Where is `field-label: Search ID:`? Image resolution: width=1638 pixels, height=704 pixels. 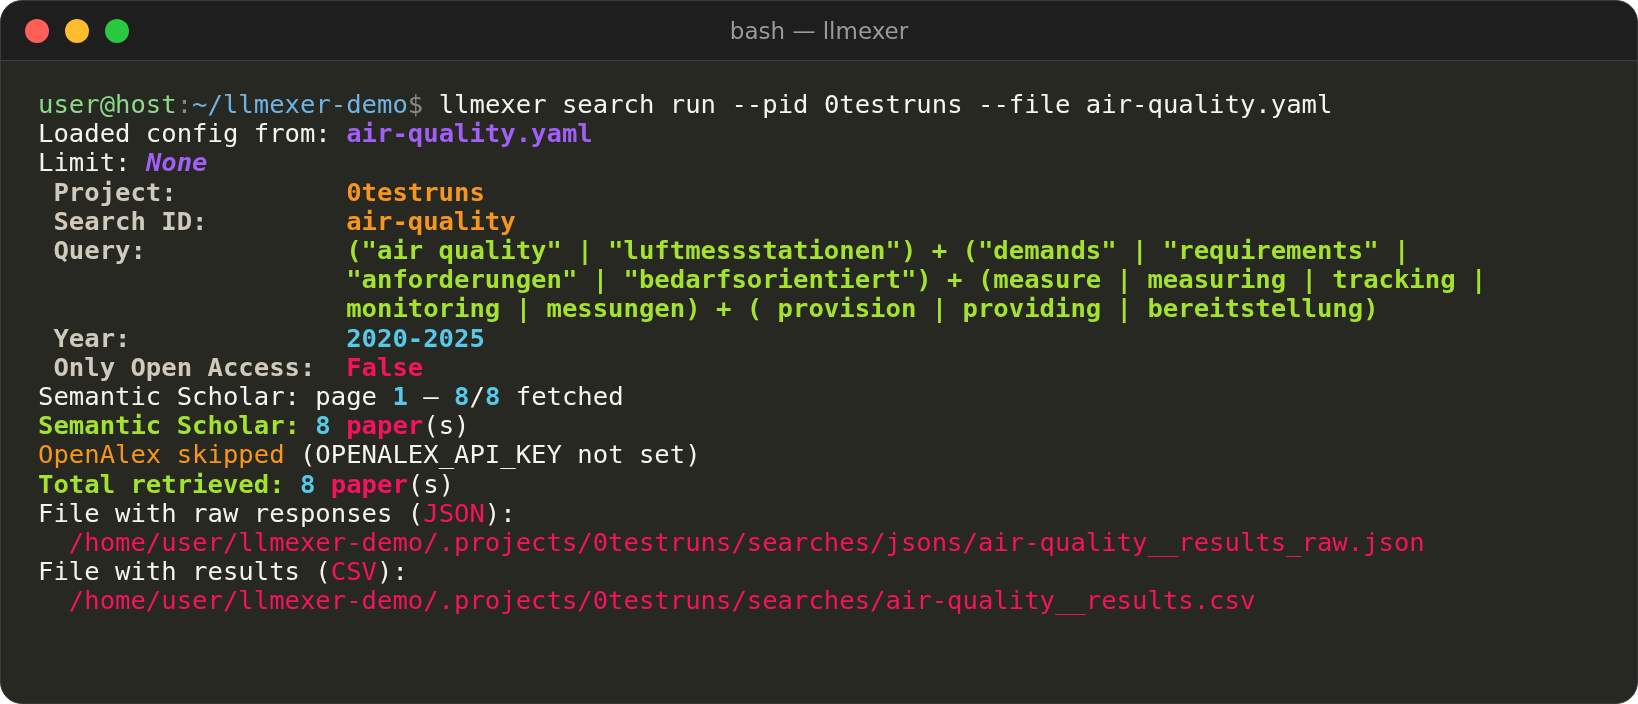 field-label: Search ID: is located at coordinates (131, 221).